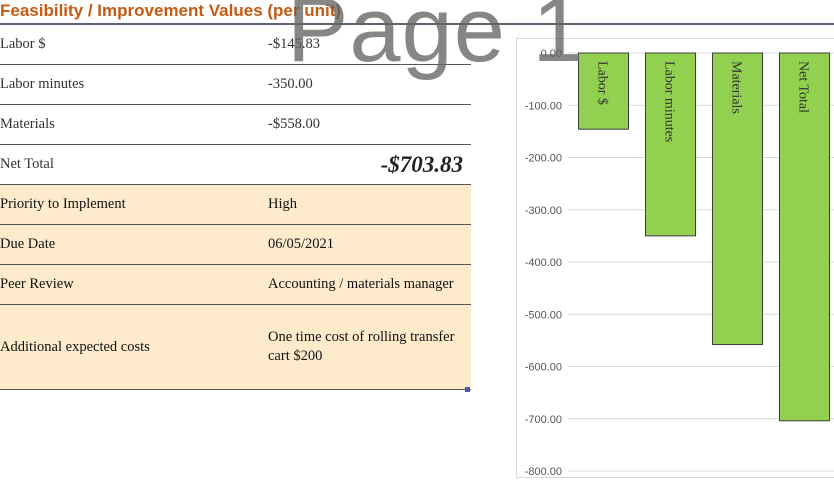  What do you see at coordinates (294, 124) in the screenshot?
I see `row-value: -$558.00` at bounding box center [294, 124].